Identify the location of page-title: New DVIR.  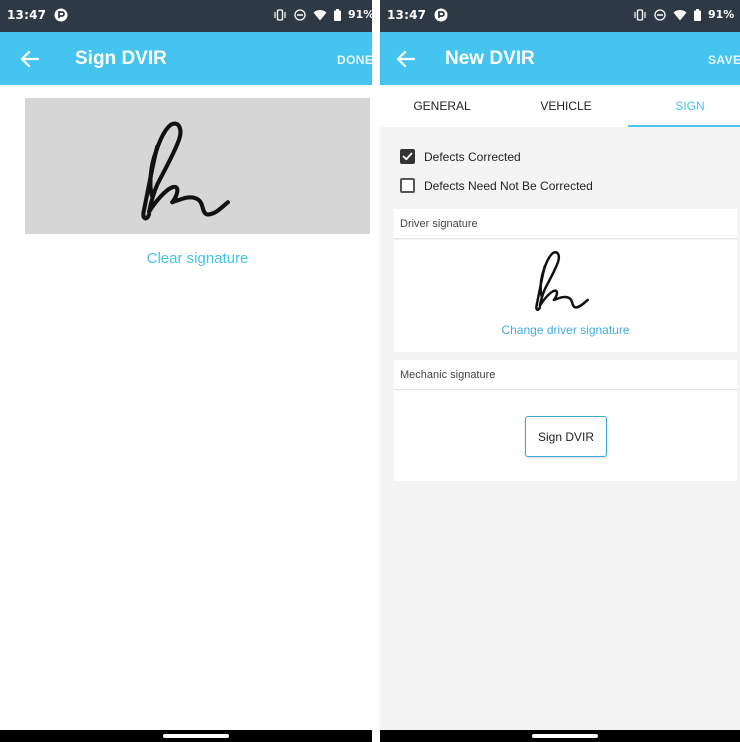
(490, 58).